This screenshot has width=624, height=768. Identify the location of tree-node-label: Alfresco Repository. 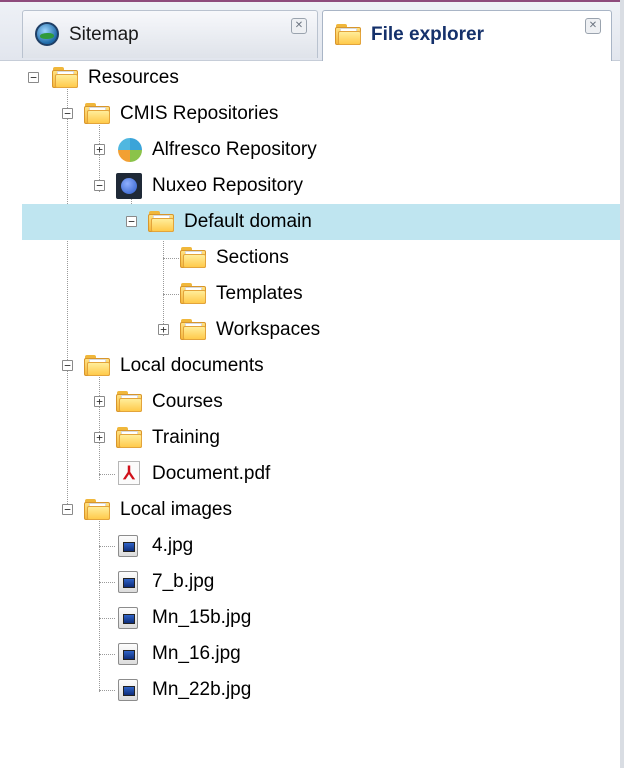
(234, 149).